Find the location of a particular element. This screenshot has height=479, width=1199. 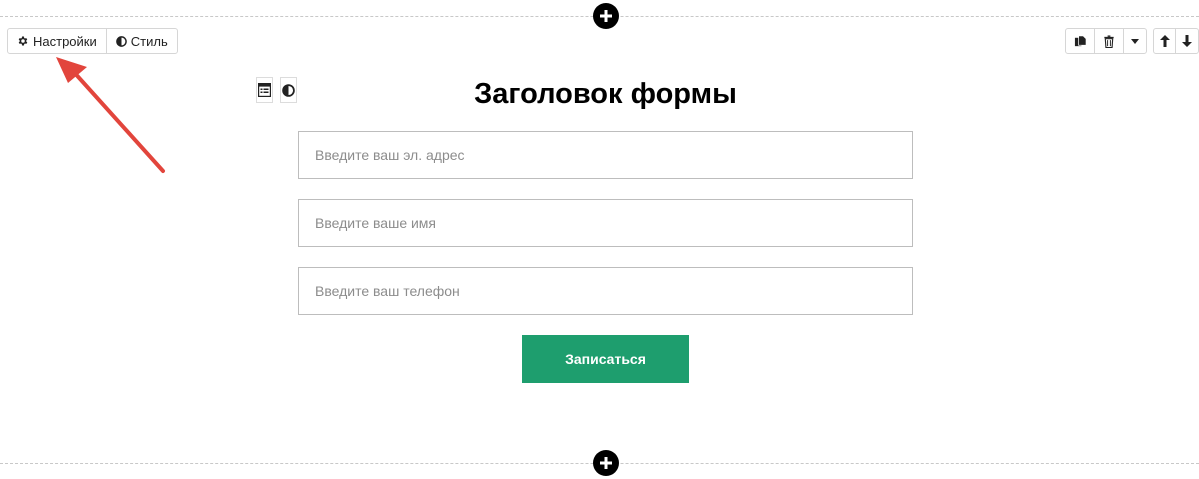

form-title: Заголовок формы is located at coordinates (605, 94).